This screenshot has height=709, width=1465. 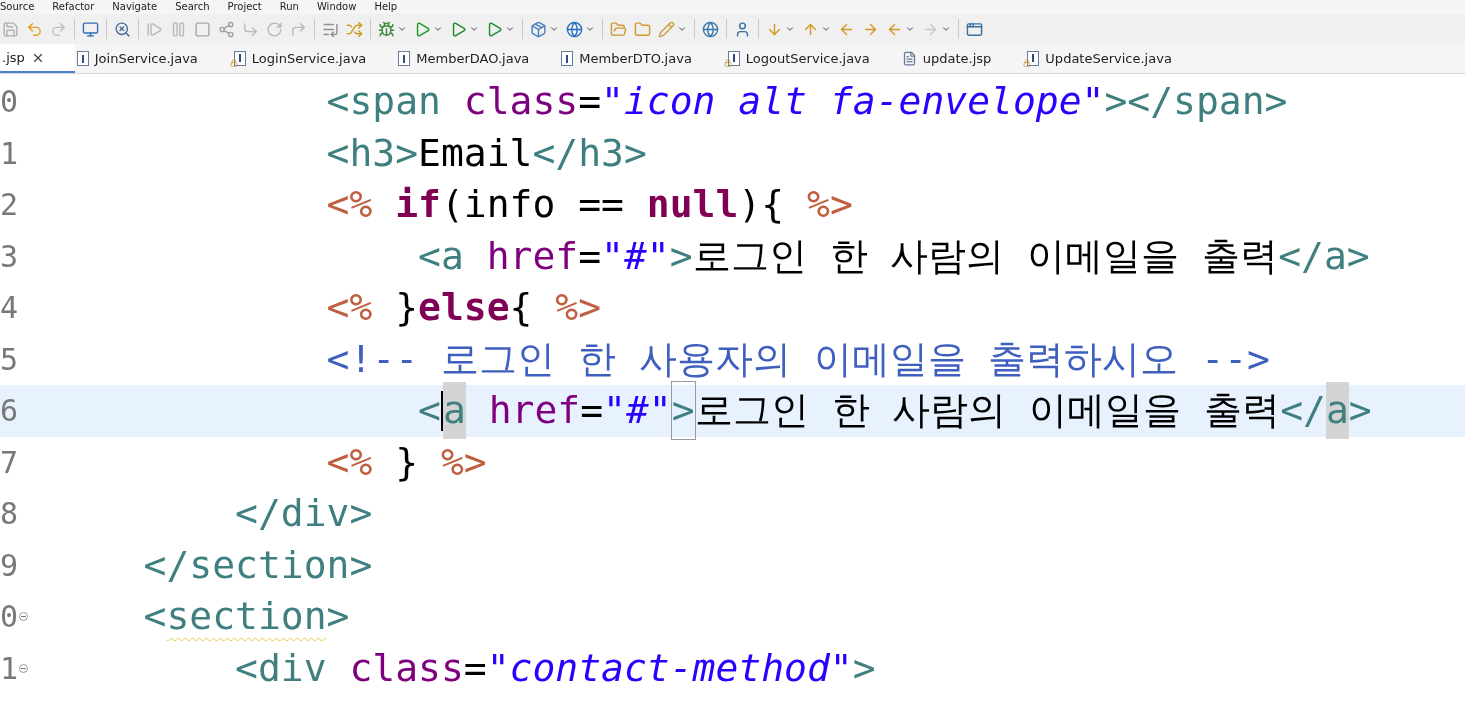 I want to click on globe-icon, so click(x=710, y=29).